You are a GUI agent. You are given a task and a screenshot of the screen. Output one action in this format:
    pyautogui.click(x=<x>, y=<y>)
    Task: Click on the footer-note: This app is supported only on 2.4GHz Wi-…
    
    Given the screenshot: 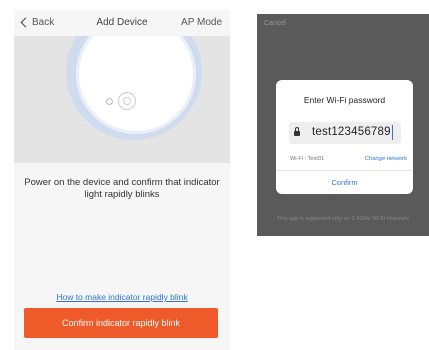 What is the action you would take?
    pyautogui.click(x=343, y=219)
    